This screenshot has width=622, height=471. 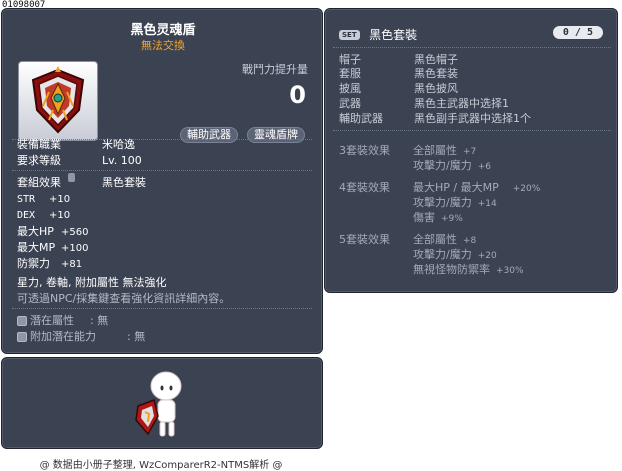 What do you see at coordinates (52, 320) in the screenshot?
I see `potential-label: 潛在屬性` at bounding box center [52, 320].